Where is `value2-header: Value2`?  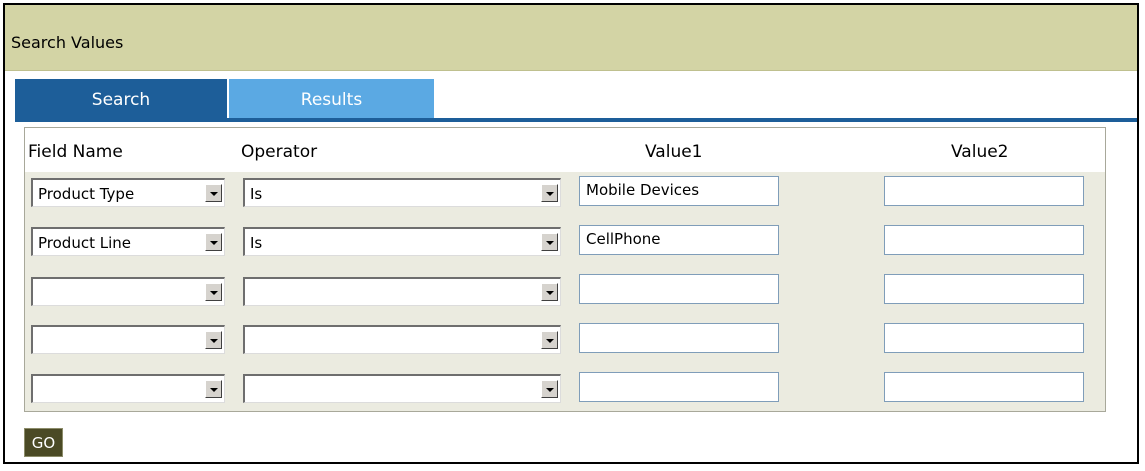 value2-header: Value2 is located at coordinates (980, 152).